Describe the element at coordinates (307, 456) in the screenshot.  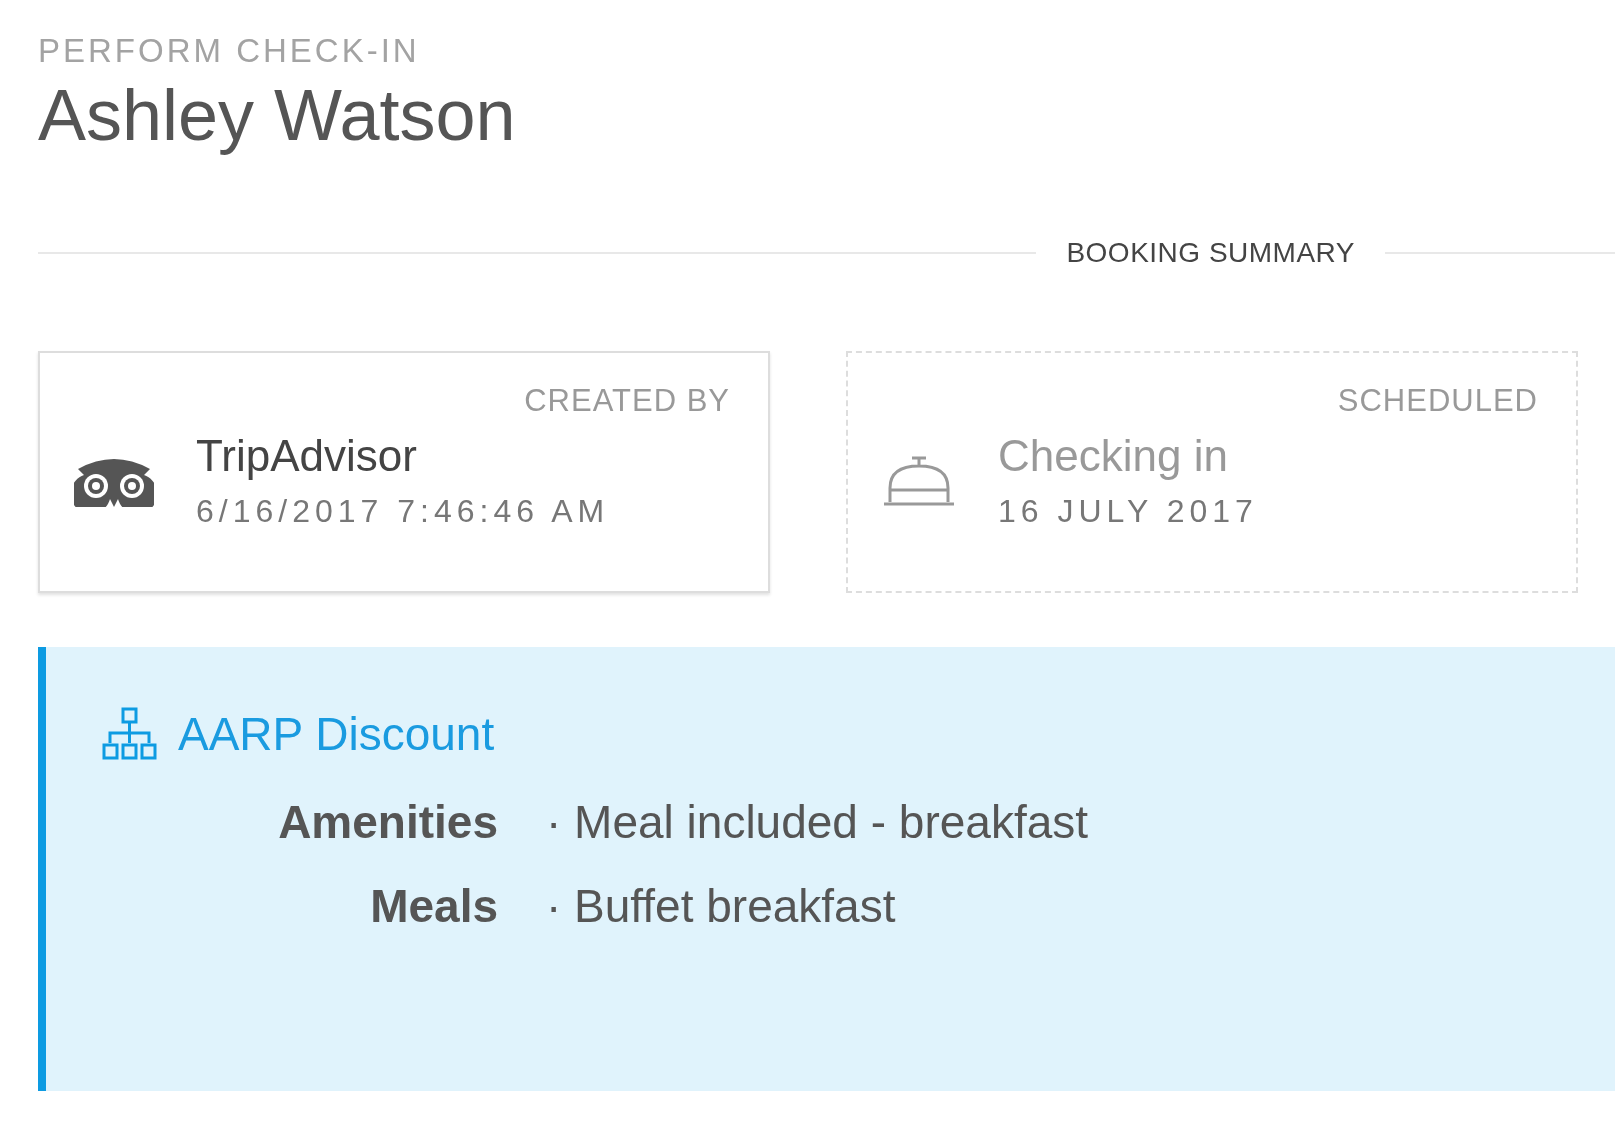
I see `card-title: TripAdvisor` at that location.